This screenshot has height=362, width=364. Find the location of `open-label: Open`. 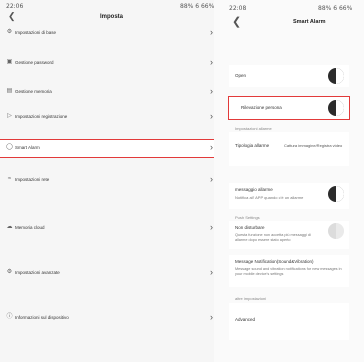

open-label: Open is located at coordinates (241, 75).